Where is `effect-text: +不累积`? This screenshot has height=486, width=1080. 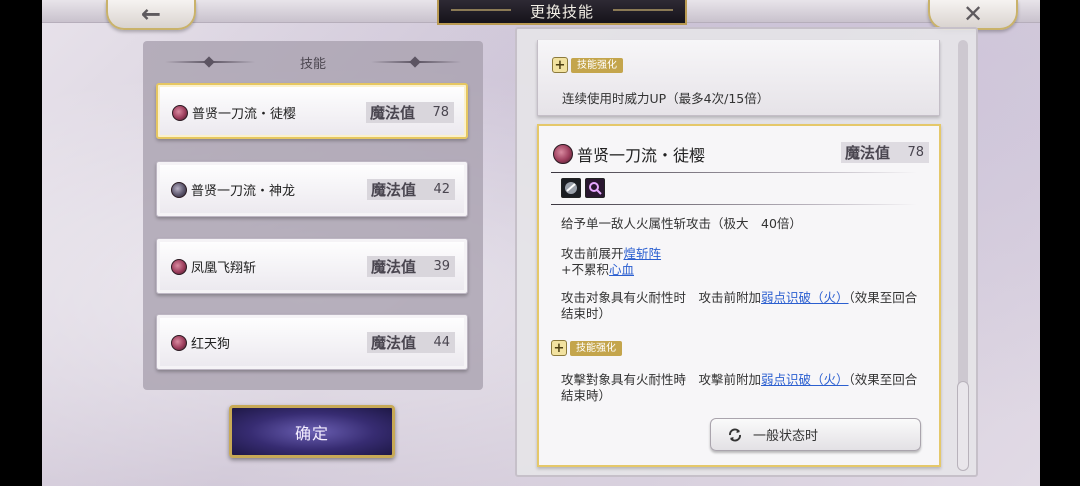
effect-text: +不累积 is located at coordinates (585, 269).